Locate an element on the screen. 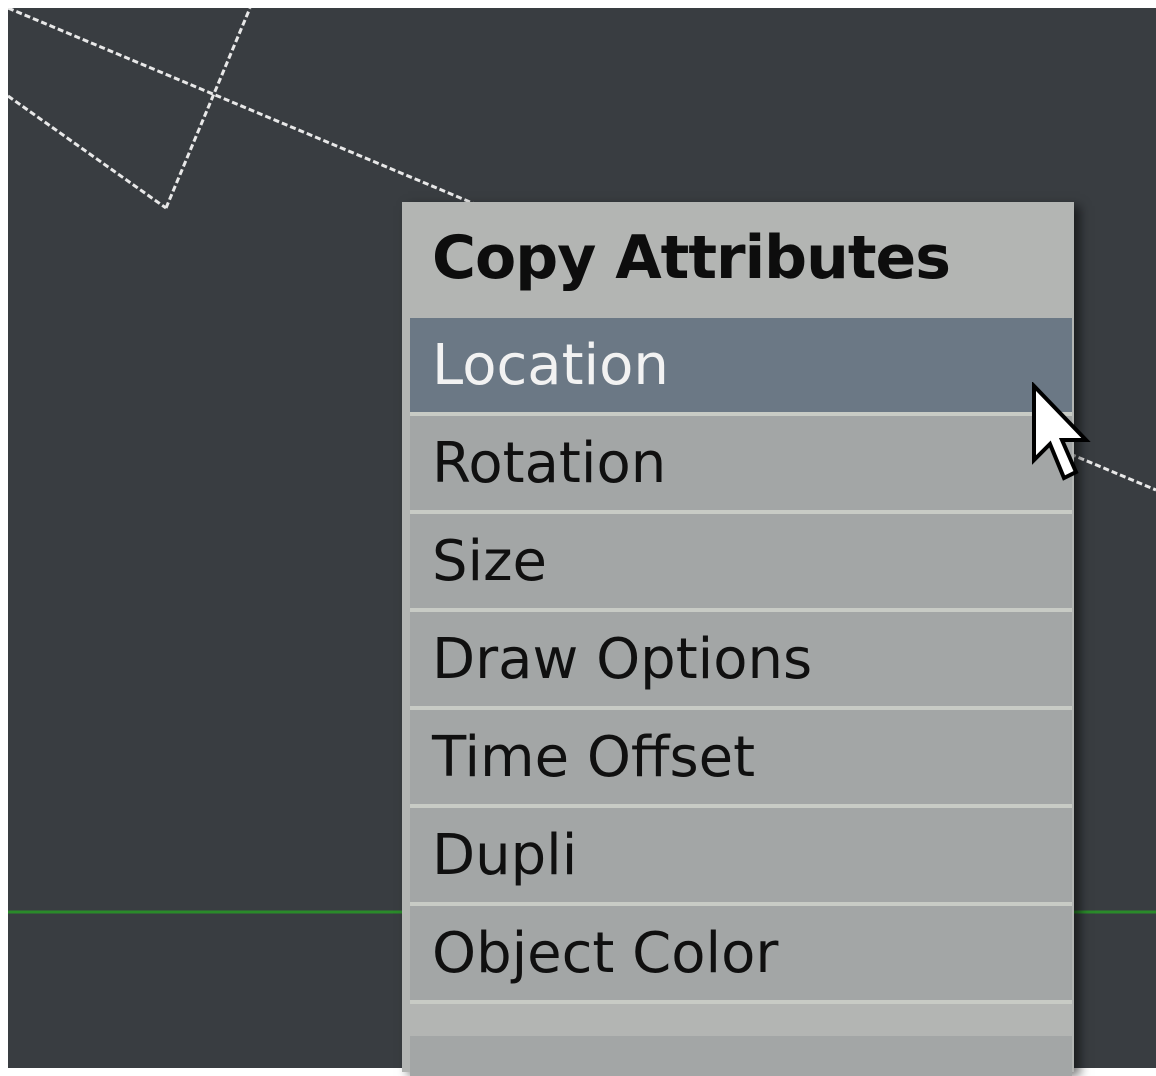 The image size is (1156, 1076). menu-item-draw-options: Draw Options is located at coordinates (741, 661).